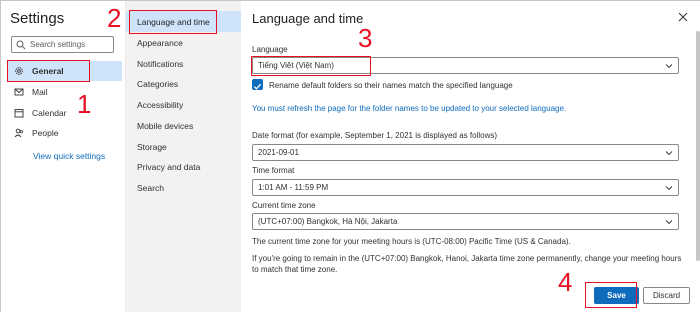 Image resolution: width=700 pixels, height=312 pixels. What do you see at coordinates (18, 133) in the screenshot?
I see `people-icon` at bounding box center [18, 133].